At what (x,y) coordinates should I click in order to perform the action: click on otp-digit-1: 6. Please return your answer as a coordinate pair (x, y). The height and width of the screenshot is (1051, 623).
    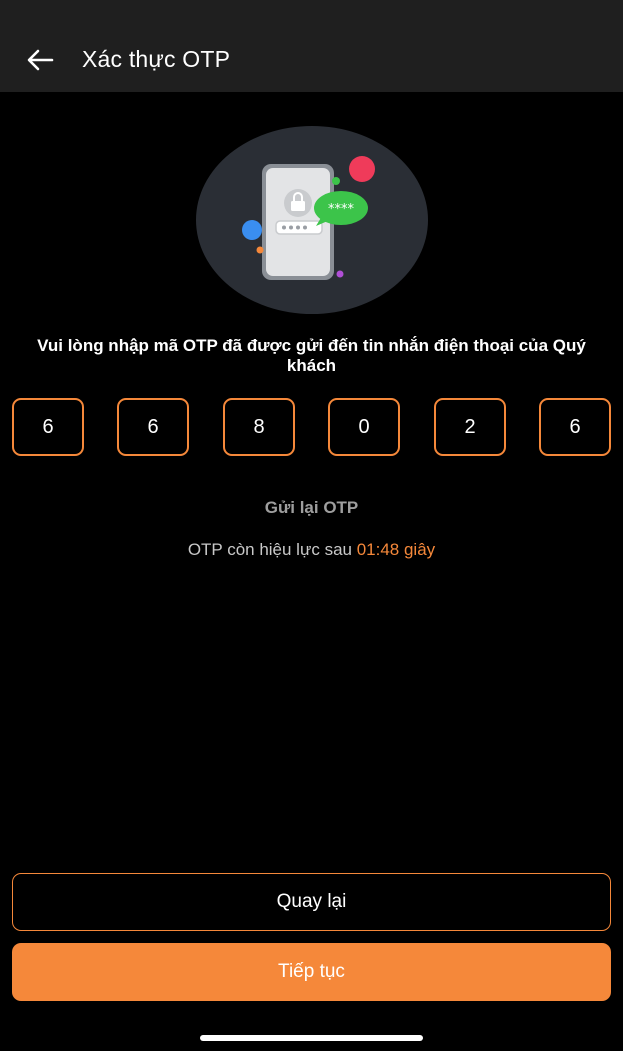
    Looking at the image, I should click on (48, 427).